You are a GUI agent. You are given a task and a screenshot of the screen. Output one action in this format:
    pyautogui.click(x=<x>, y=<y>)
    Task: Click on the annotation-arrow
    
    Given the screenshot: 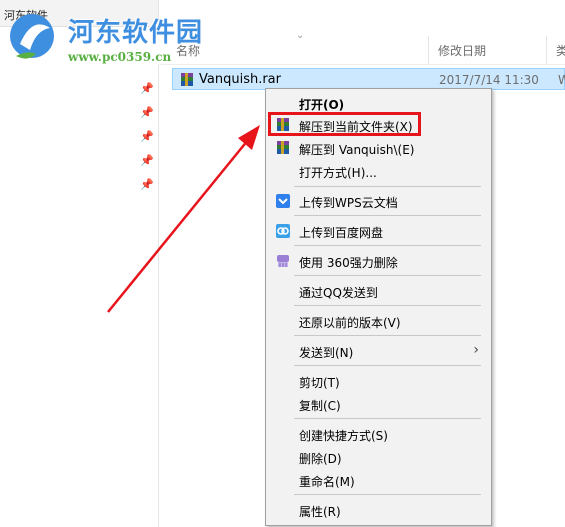 What is the action you would take?
    pyautogui.click(x=183, y=219)
    